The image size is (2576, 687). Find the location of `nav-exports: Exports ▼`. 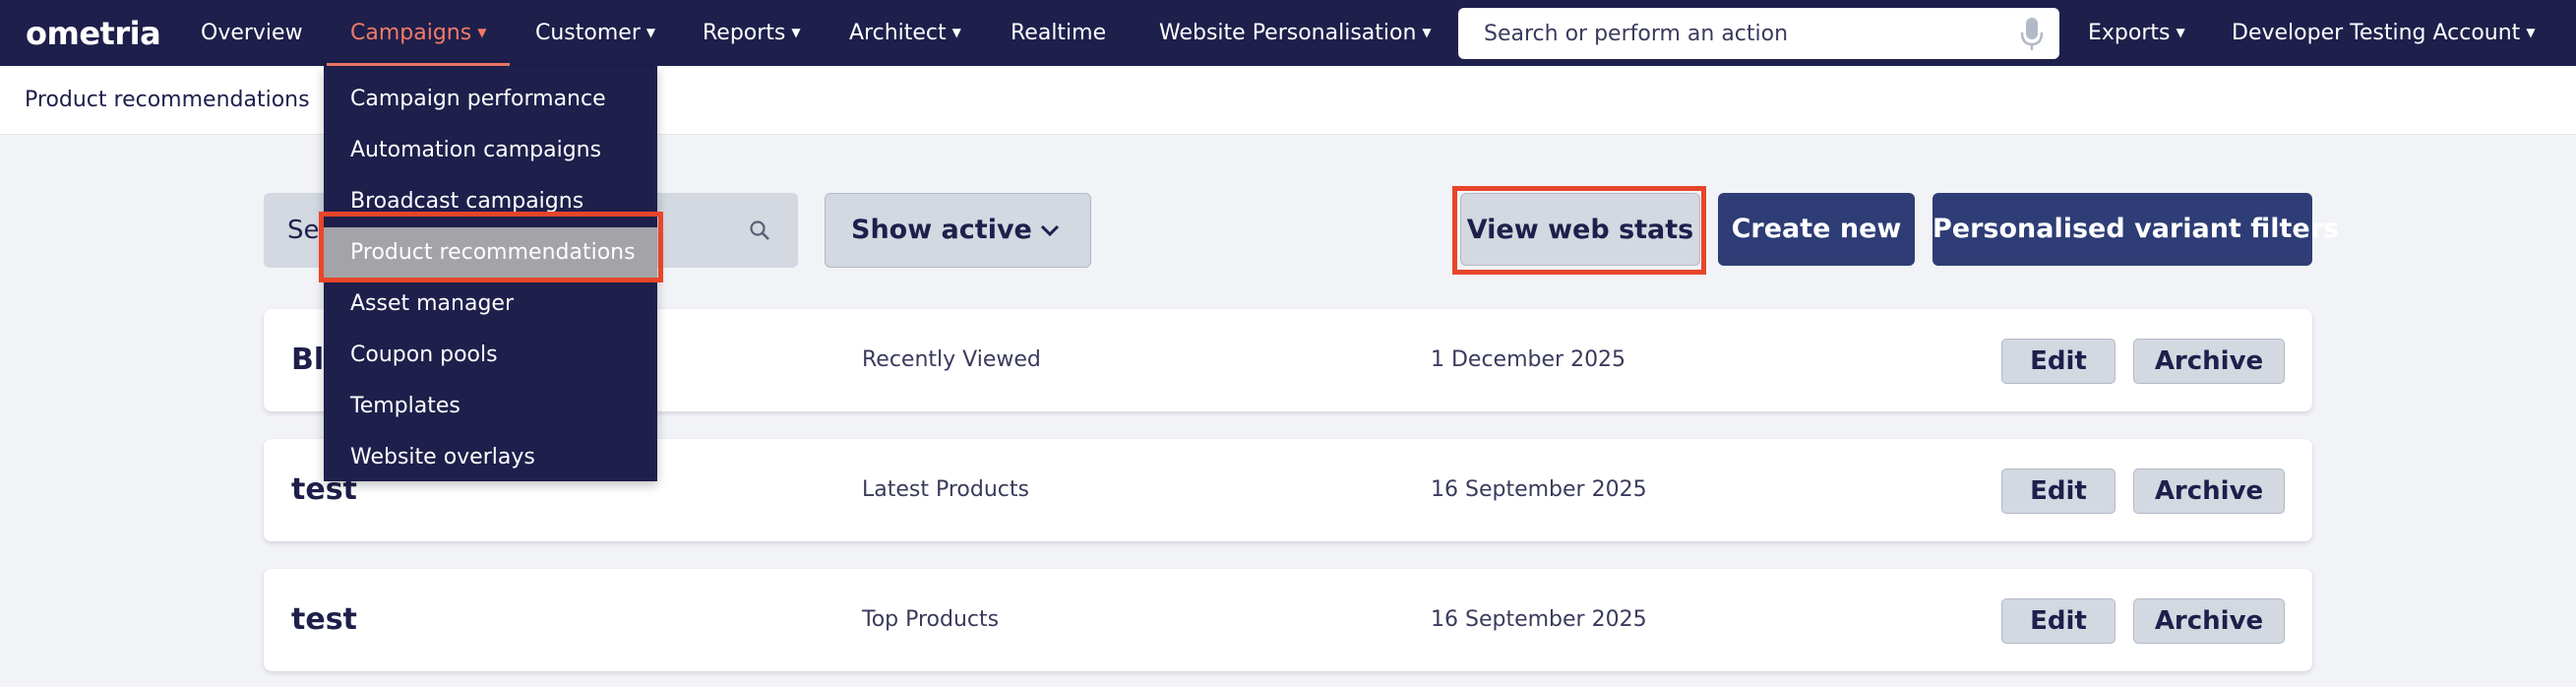

nav-exports: Exports ▼ is located at coordinates (2136, 33).